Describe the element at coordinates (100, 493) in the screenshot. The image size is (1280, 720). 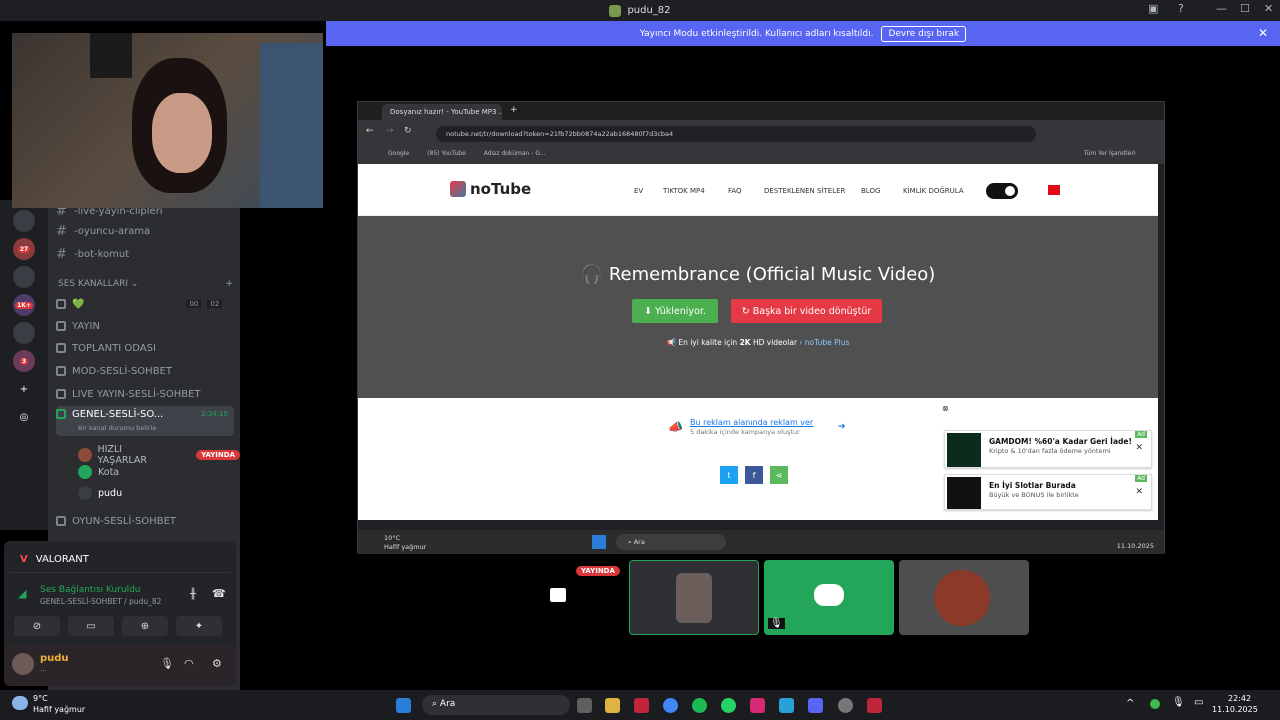
I see `voice-member: pudu` at that location.